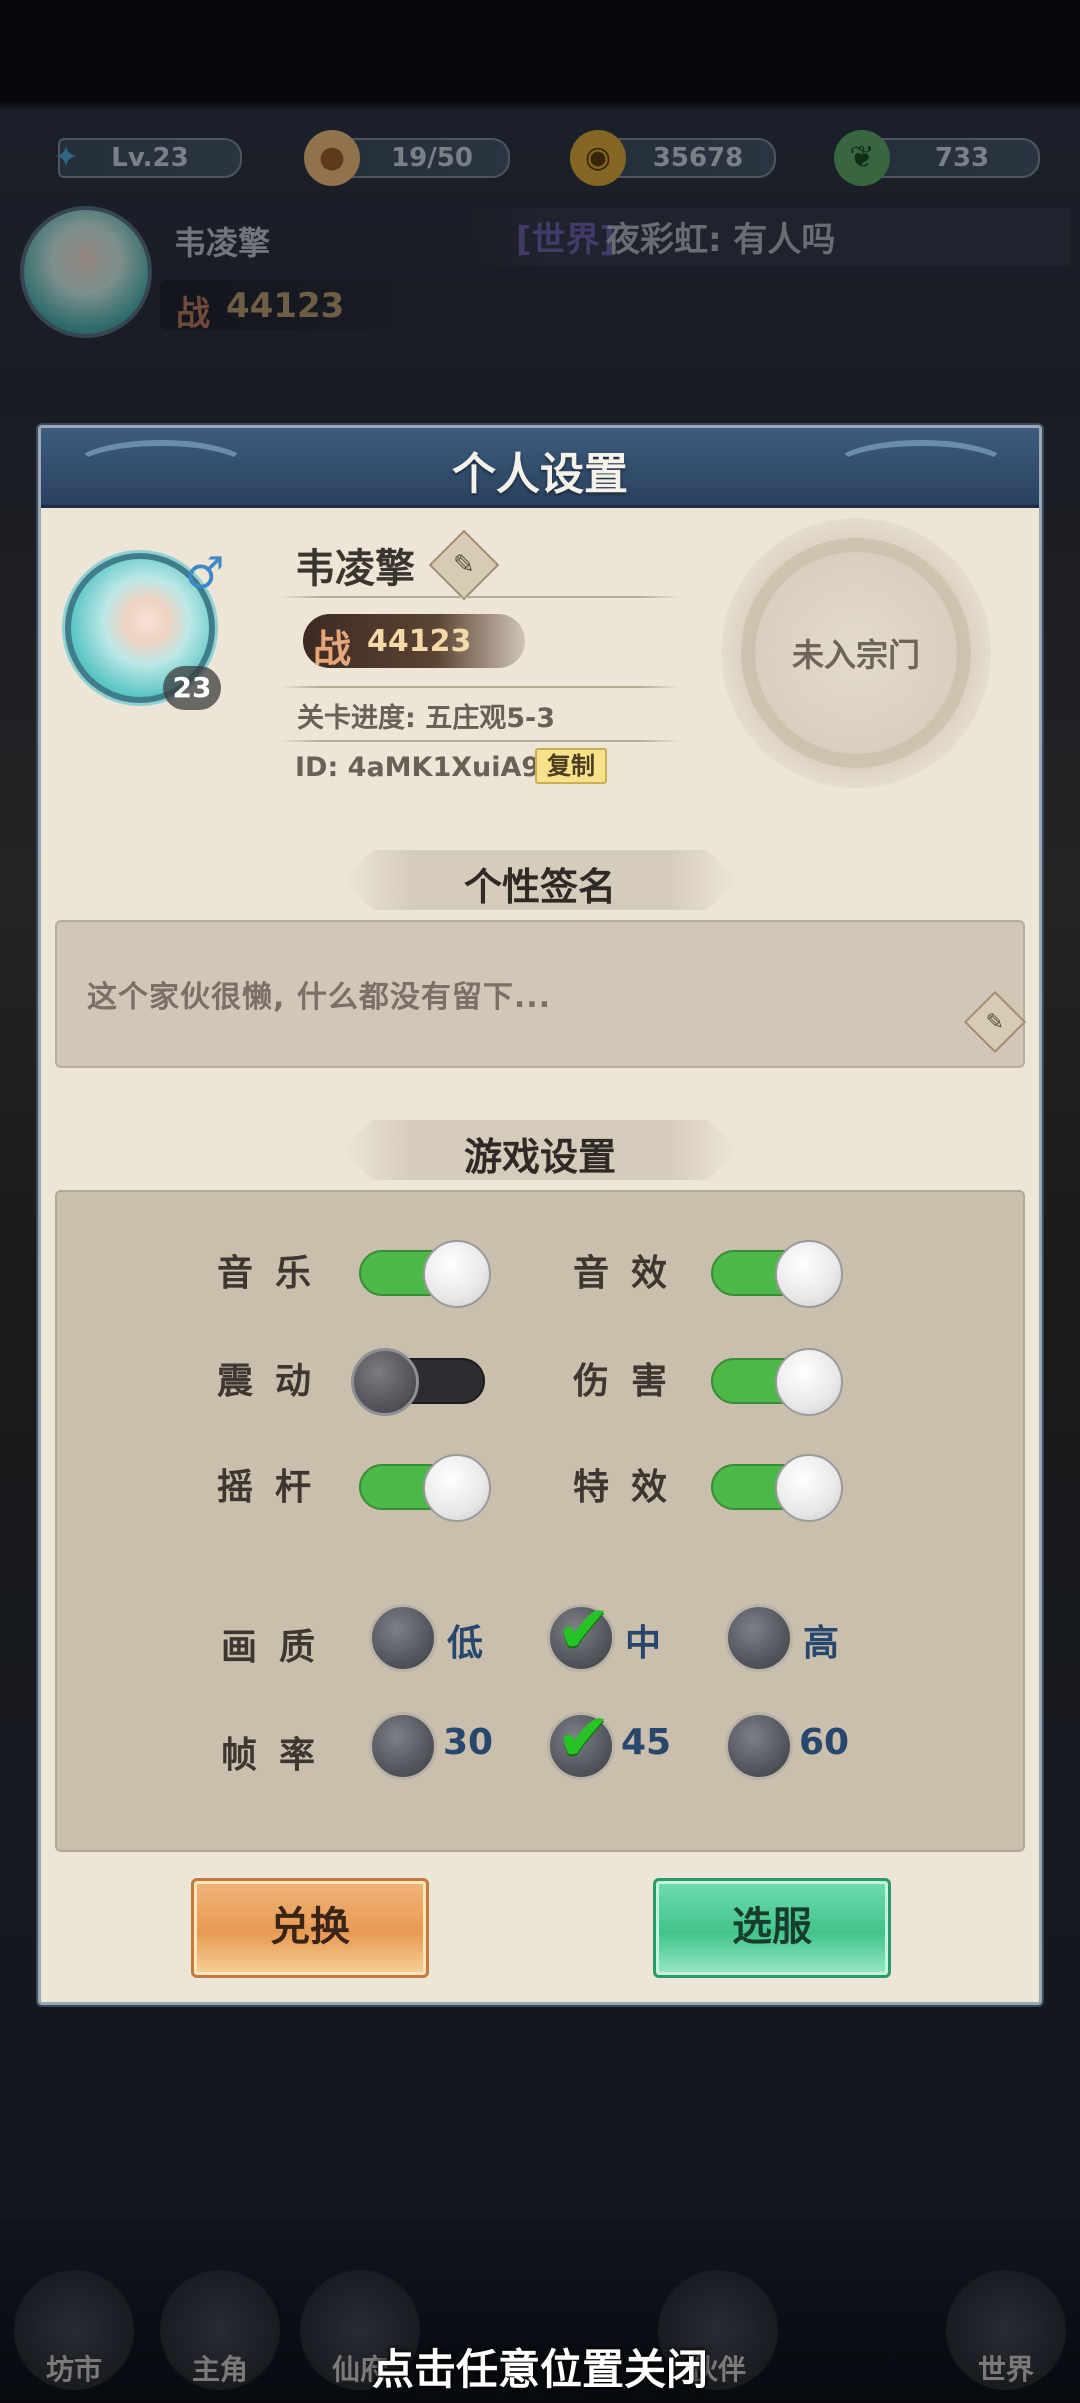 The height and width of the screenshot is (2403, 1080). I want to click on quality-high-radio, so click(759, 1638).